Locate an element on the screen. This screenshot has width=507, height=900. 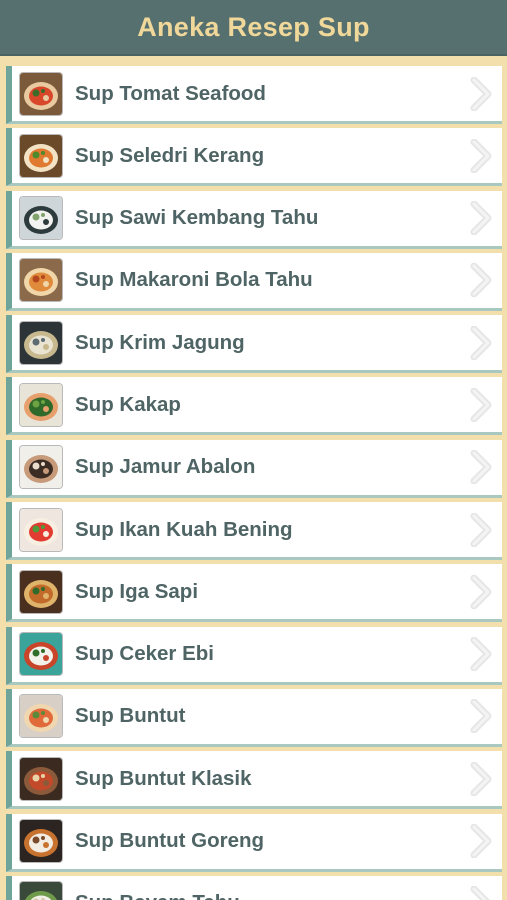
list-item: Sup Ikan Kuah Bening is located at coordinates (254, 531).